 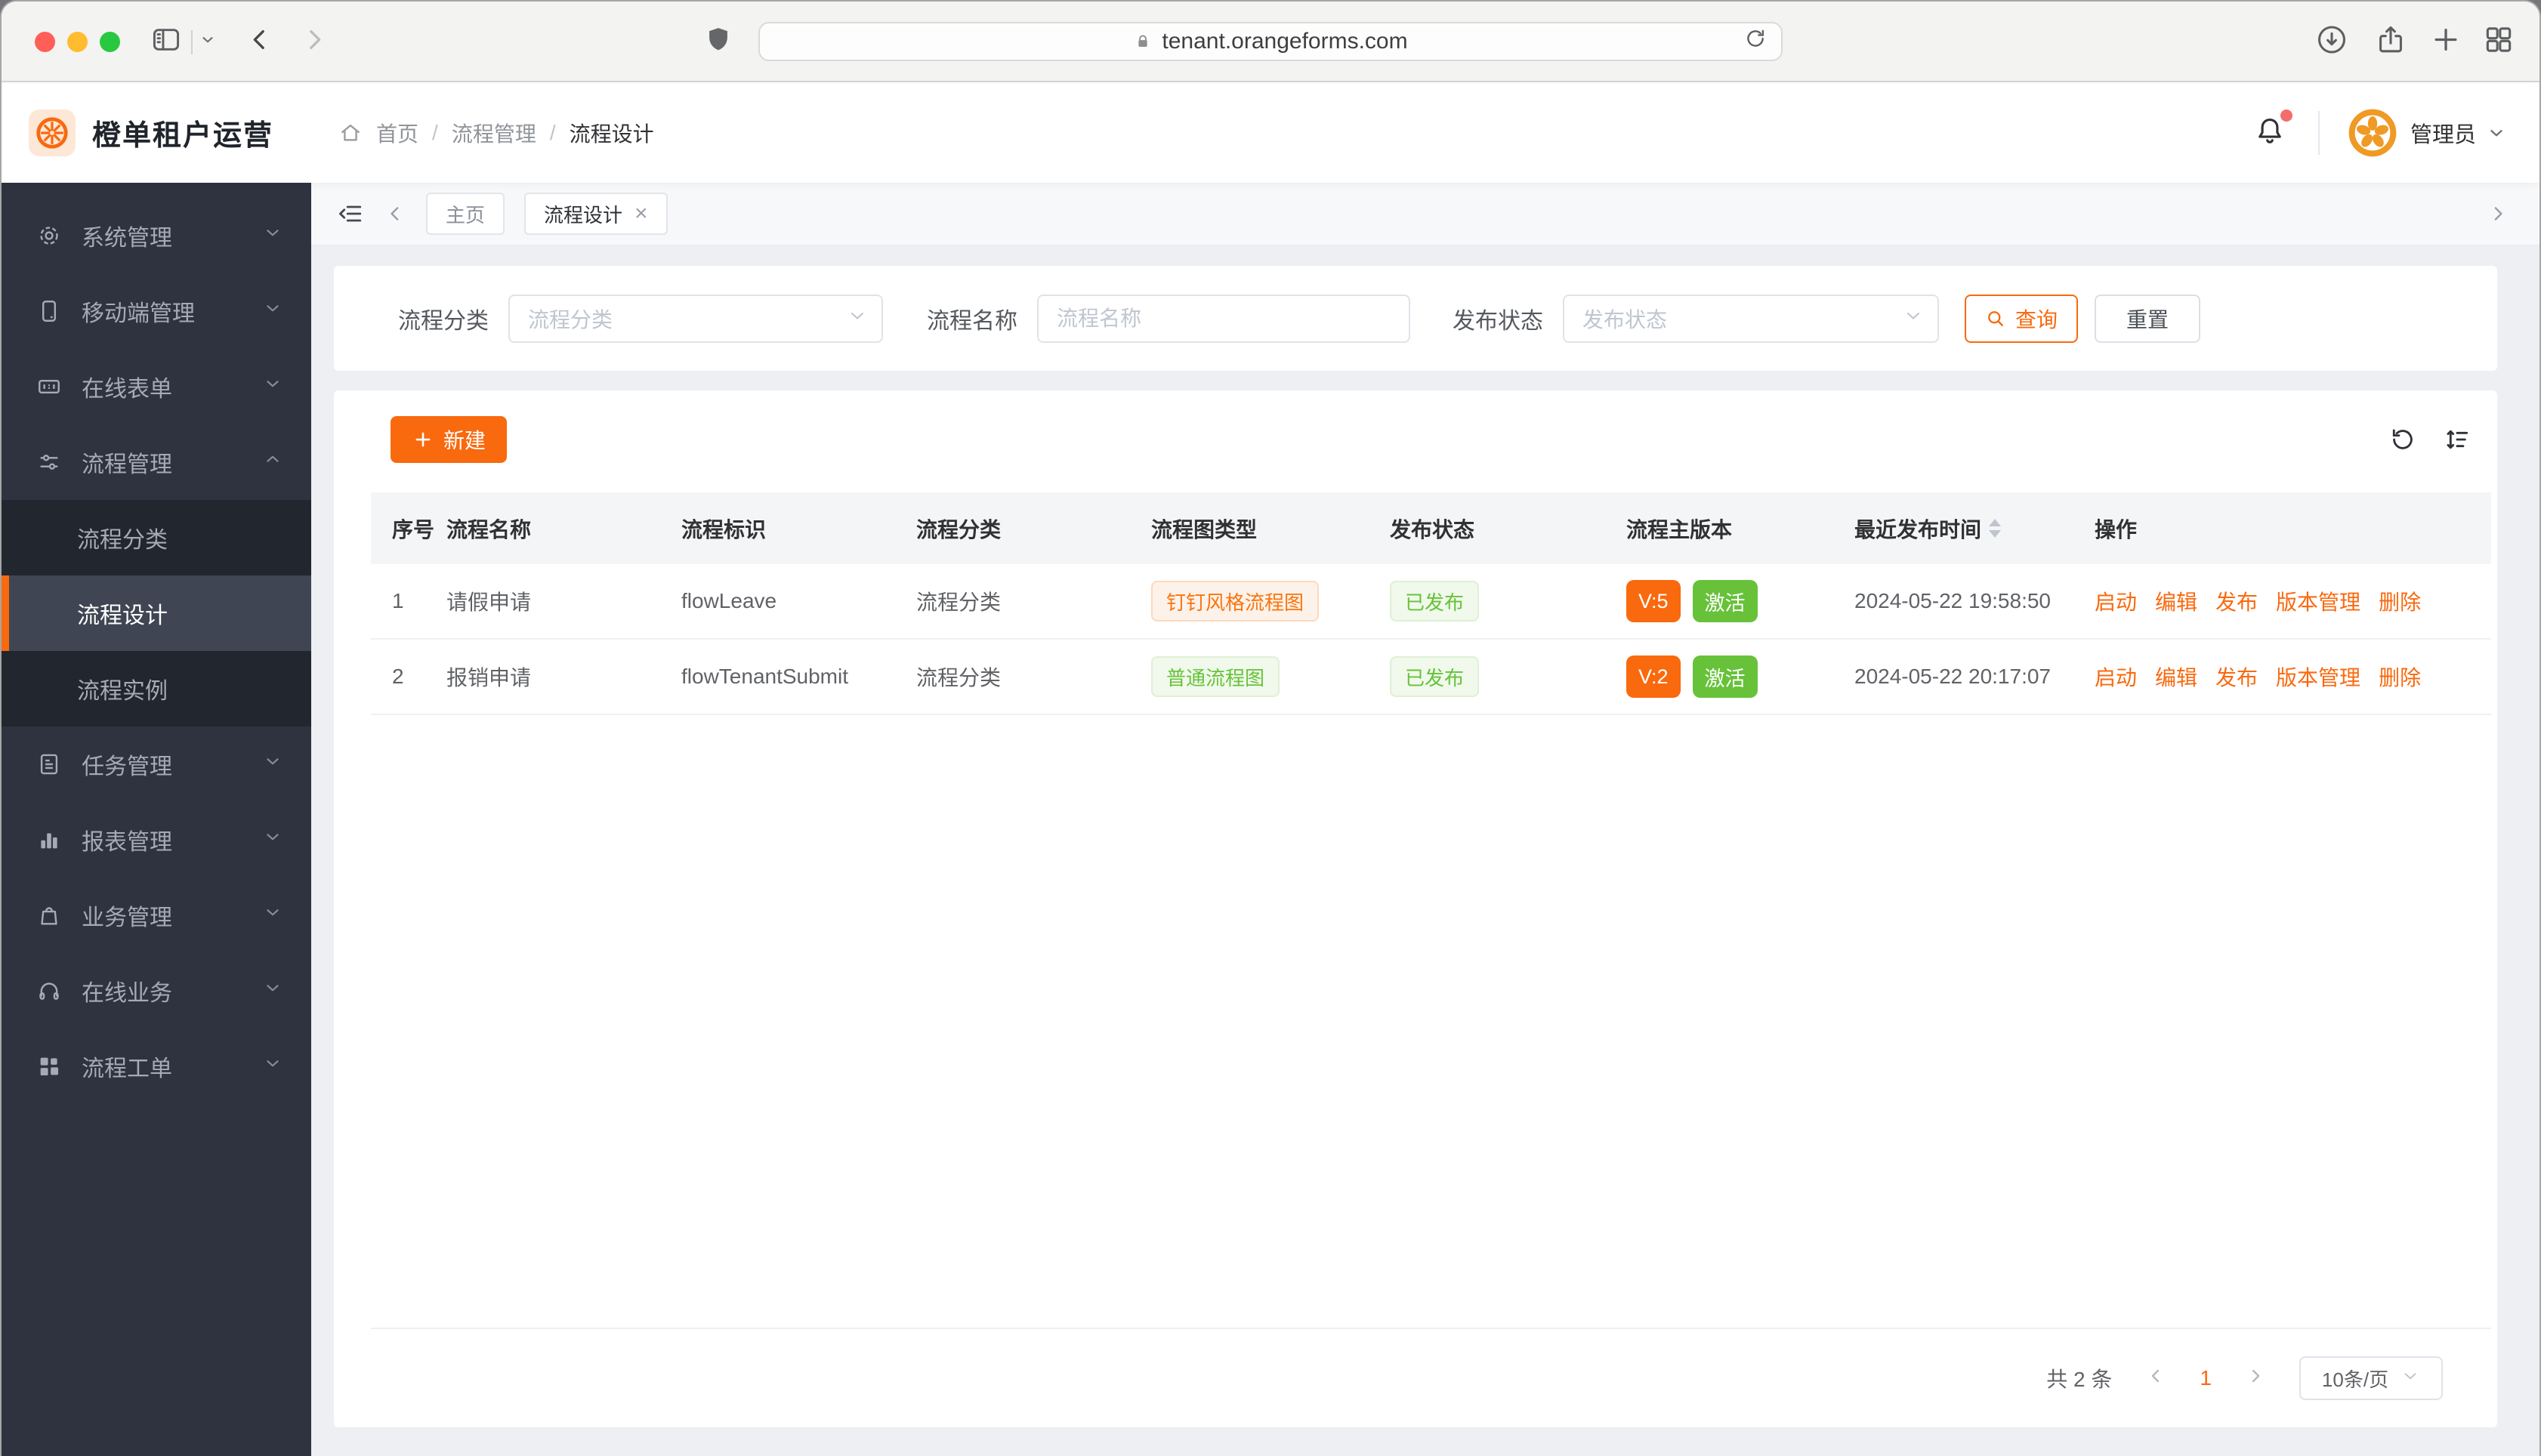 What do you see at coordinates (123, 691) in the screenshot?
I see `sidebar-subitem-label: 流程实例` at bounding box center [123, 691].